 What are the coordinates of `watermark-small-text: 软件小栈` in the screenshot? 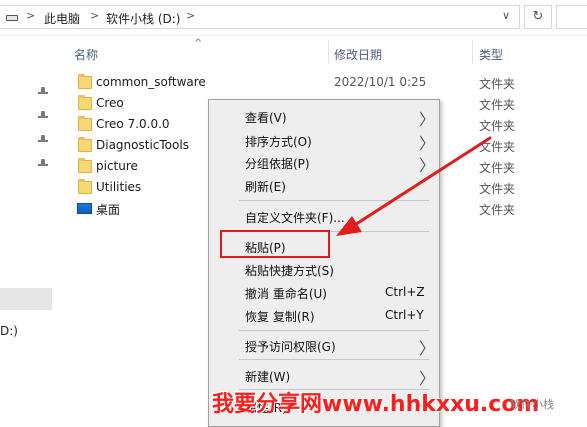 It's located at (532, 404).